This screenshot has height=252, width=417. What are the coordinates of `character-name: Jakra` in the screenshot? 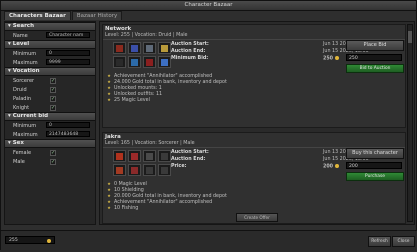 It's located at (113, 137).